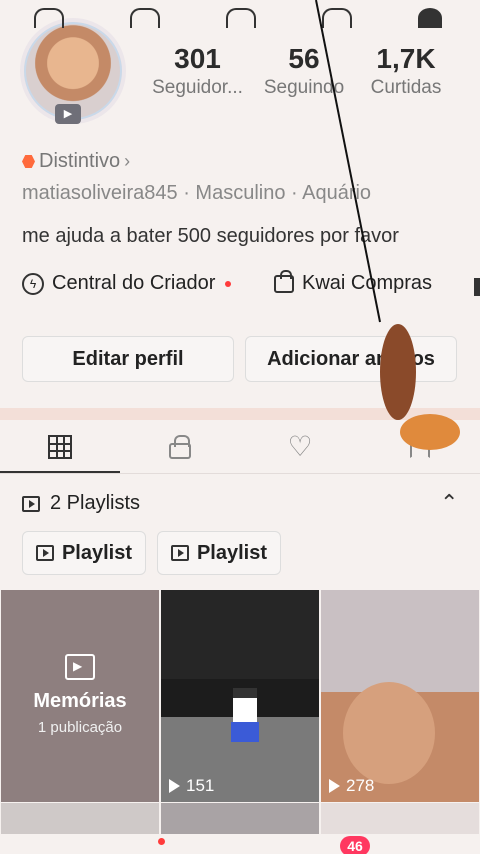 This screenshot has width=480, height=854. I want to click on grid-icon, so click(60, 447).